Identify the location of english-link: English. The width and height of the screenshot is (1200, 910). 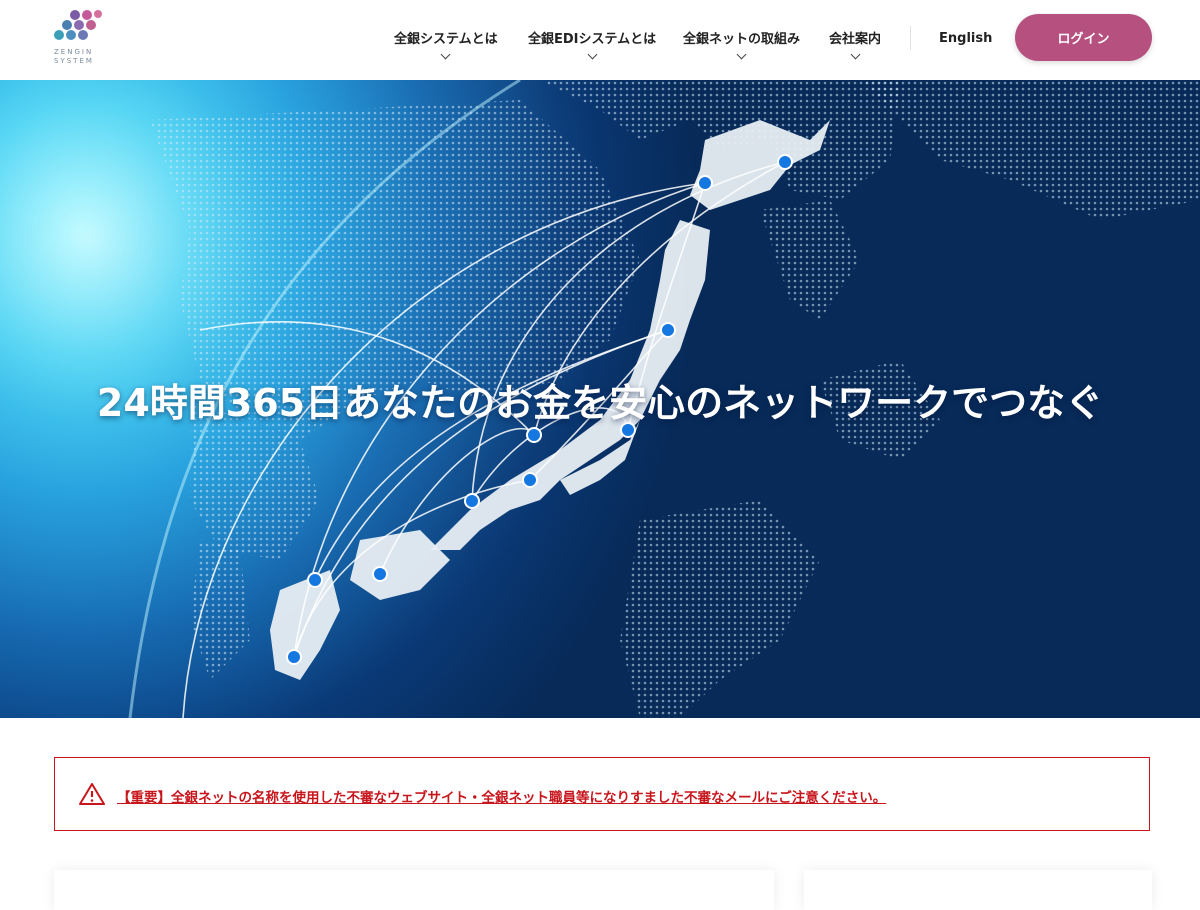
(965, 38).